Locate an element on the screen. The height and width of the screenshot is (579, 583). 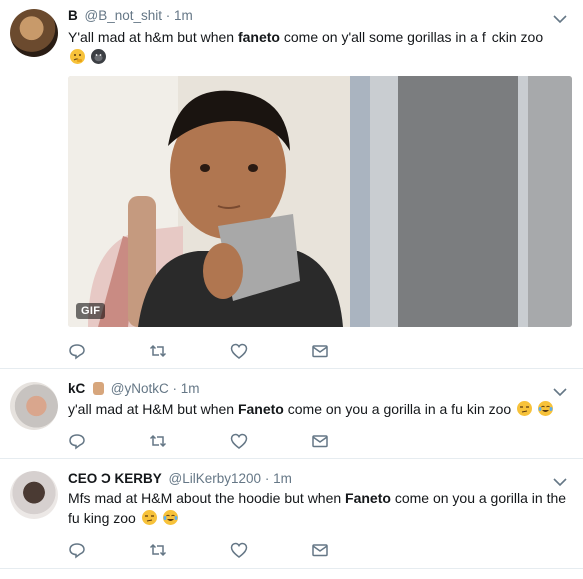
user-handle: @B_not_shit is located at coordinates (124, 15).